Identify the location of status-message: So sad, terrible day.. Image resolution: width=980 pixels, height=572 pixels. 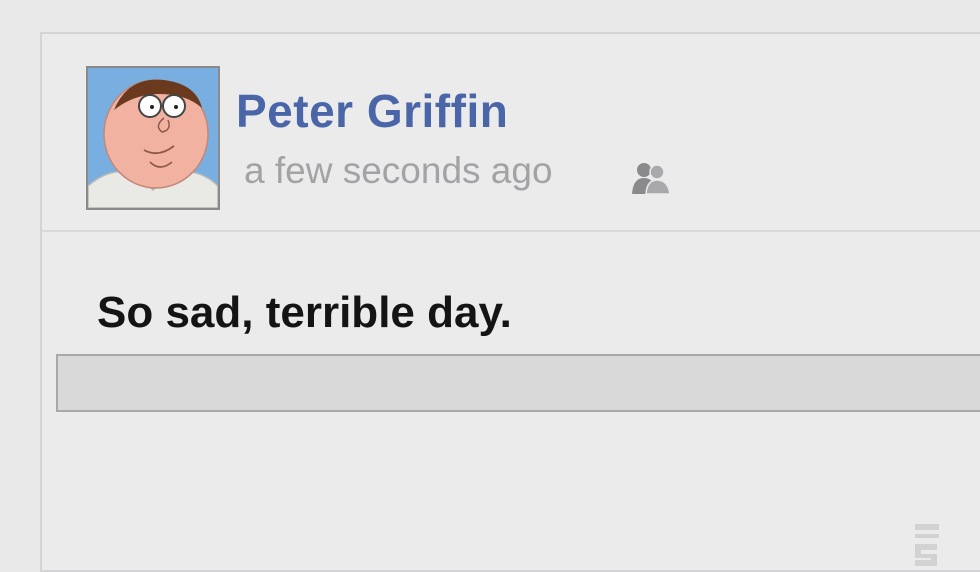
(304, 312).